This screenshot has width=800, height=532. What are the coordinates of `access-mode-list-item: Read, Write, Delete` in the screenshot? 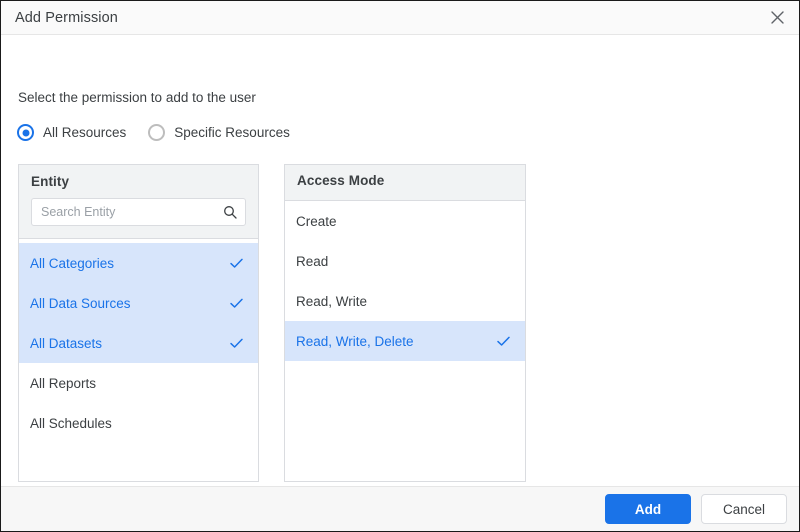 It's located at (405, 341).